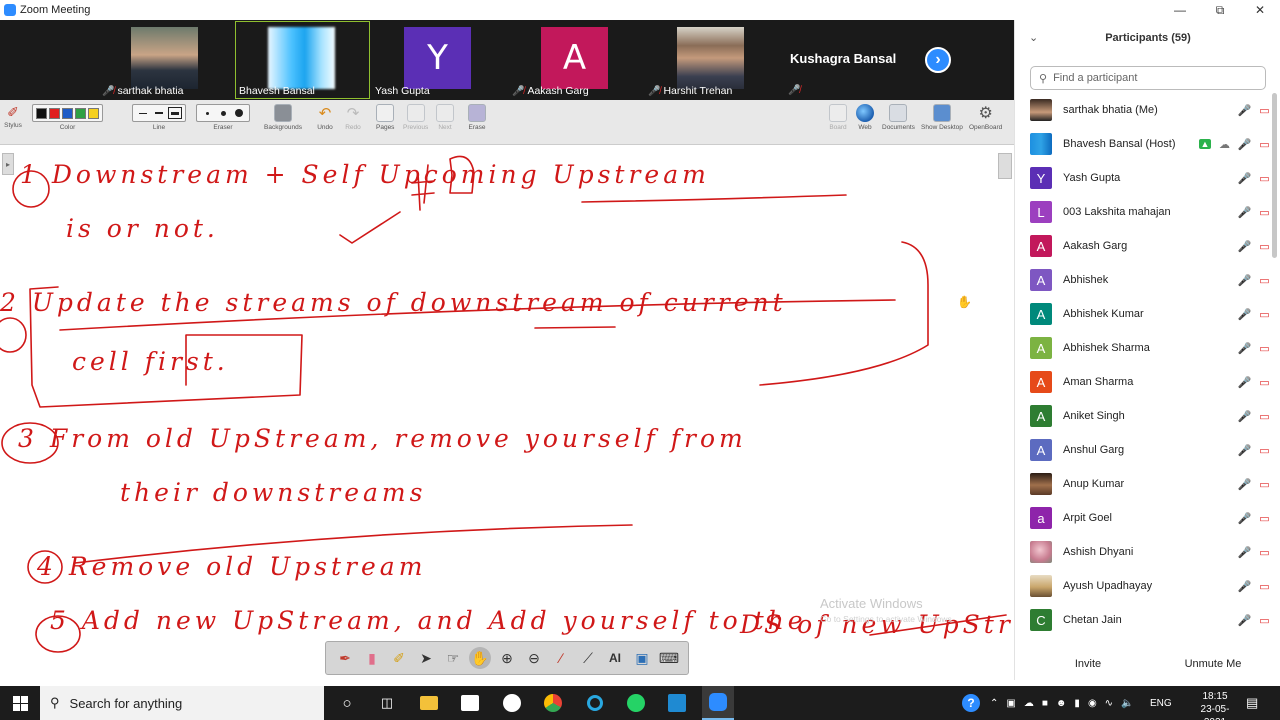  Describe the element at coordinates (942, 117) in the screenshot. I see `show-desktop-button: Show Desktop` at that location.